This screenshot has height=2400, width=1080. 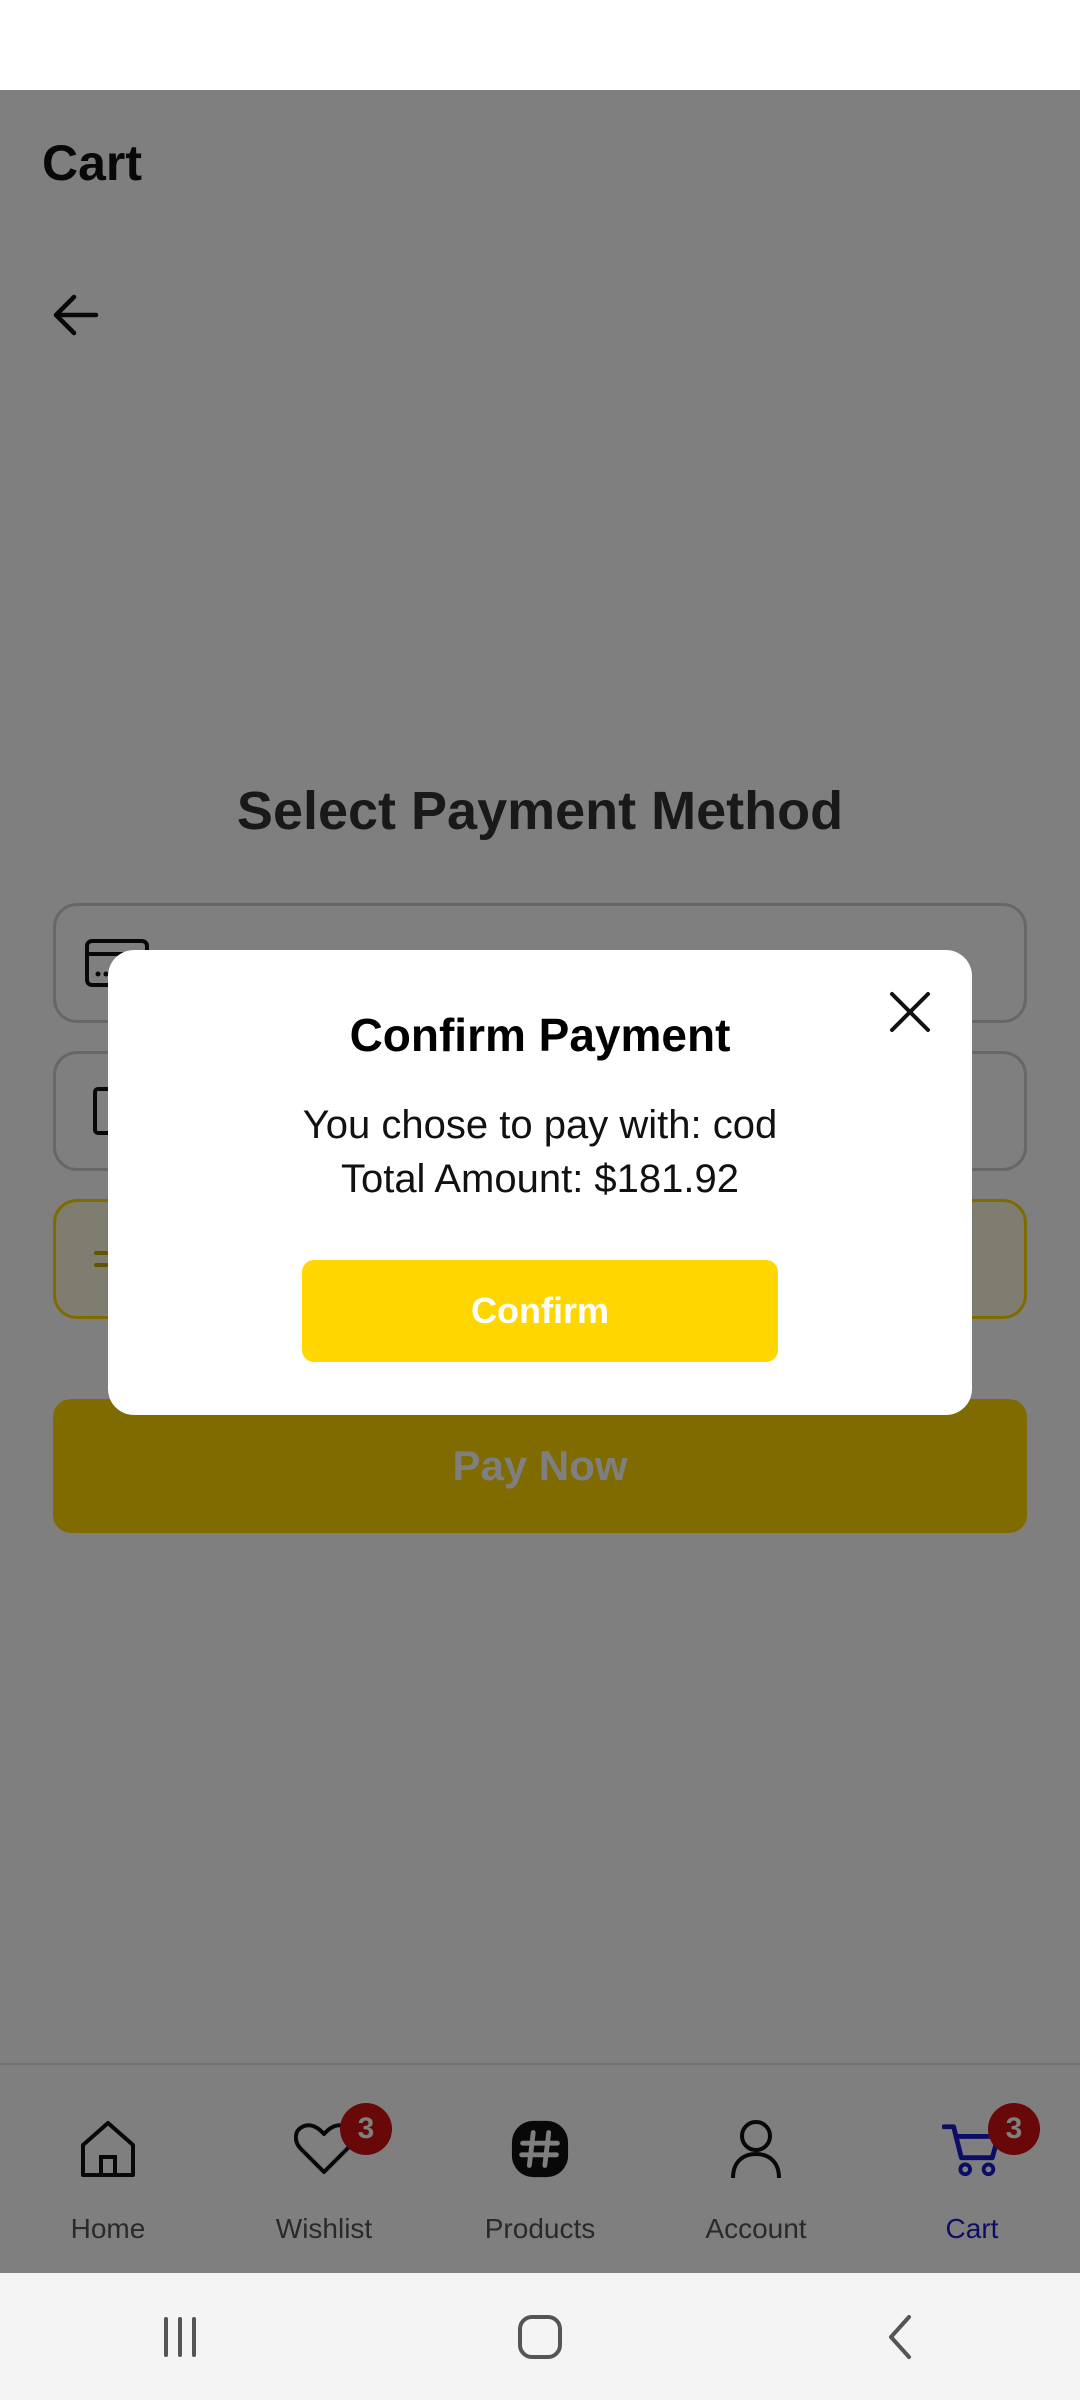 What do you see at coordinates (540, 1179) in the screenshot?
I see `total-amount-text: Total Amount: $181.92` at bounding box center [540, 1179].